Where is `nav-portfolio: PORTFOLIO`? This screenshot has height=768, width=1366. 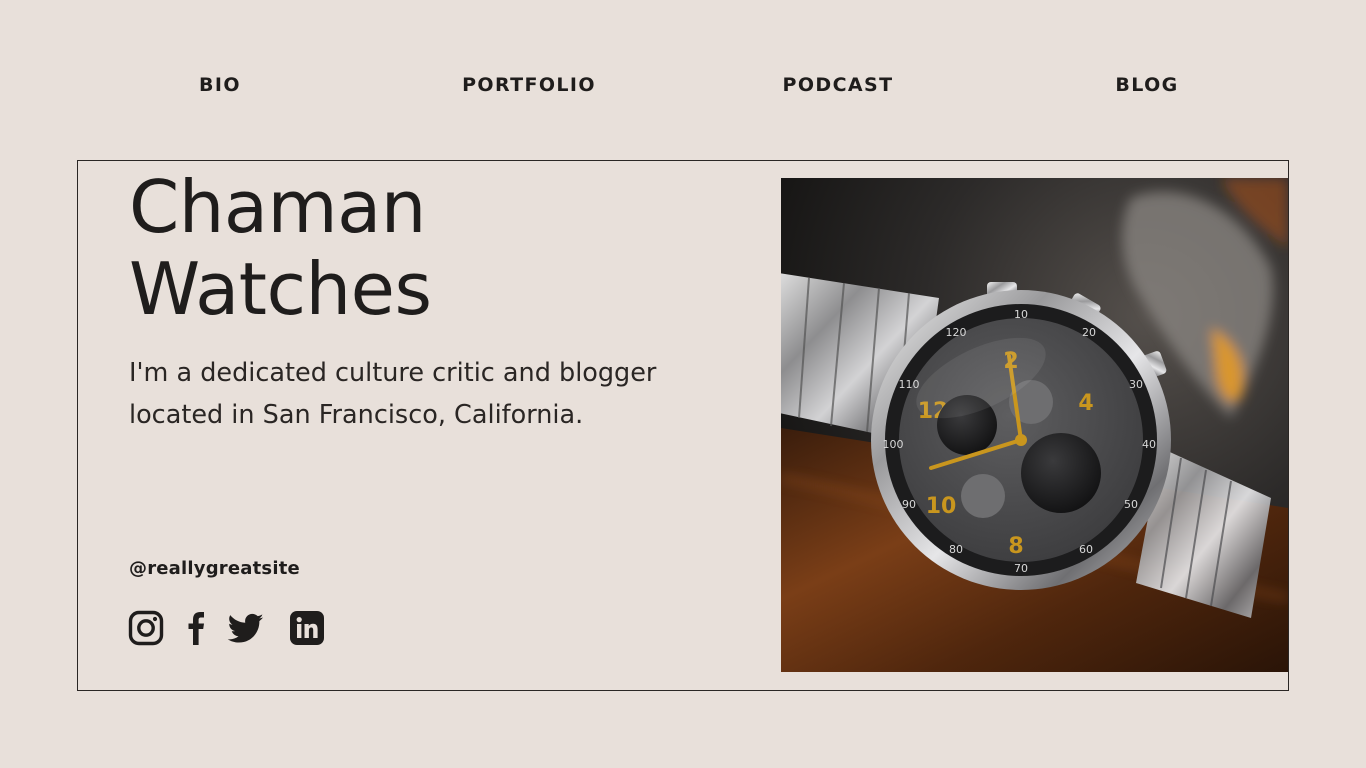 nav-portfolio: PORTFOLIO is located at coordinates (529, 85).